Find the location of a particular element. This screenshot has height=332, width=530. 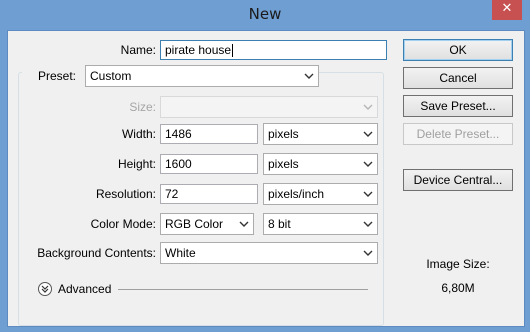

preset-select: Custom is located at coordinates (202, 76).